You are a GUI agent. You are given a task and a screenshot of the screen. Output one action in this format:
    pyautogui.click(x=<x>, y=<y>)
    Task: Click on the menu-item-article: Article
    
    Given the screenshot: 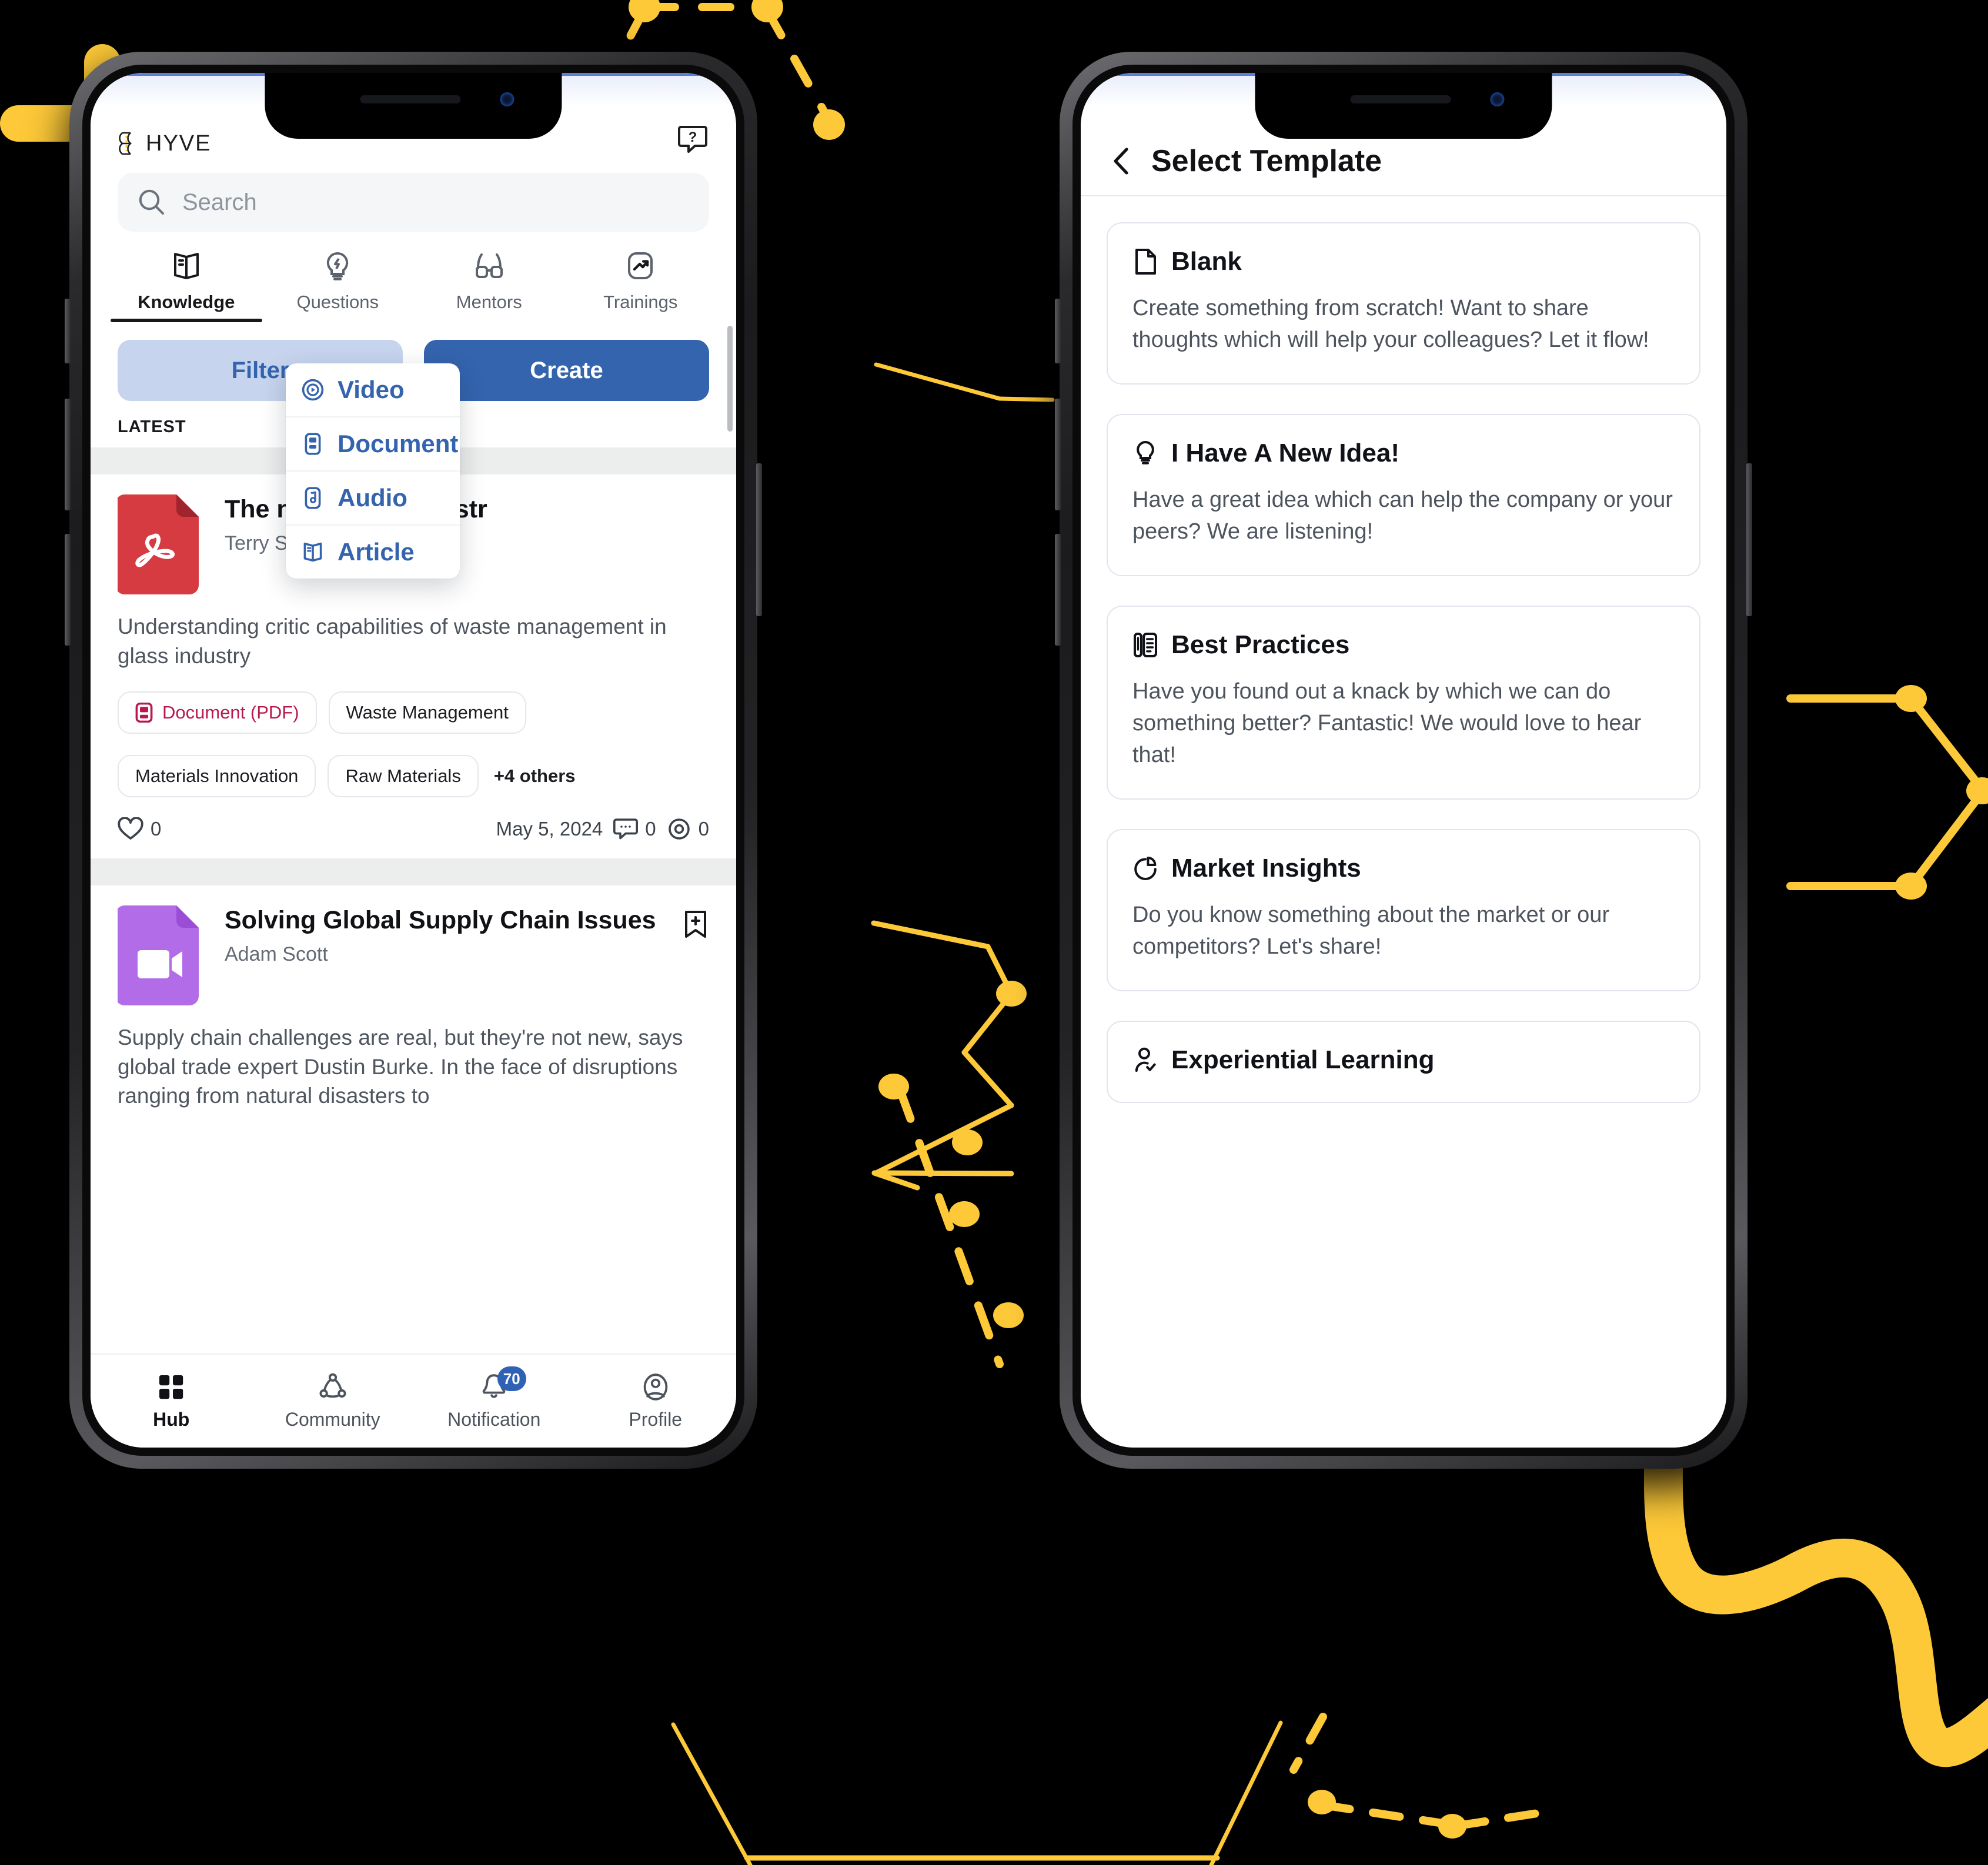 What is the action you would take?
    pyautogui.click(x=373, y=551)
    